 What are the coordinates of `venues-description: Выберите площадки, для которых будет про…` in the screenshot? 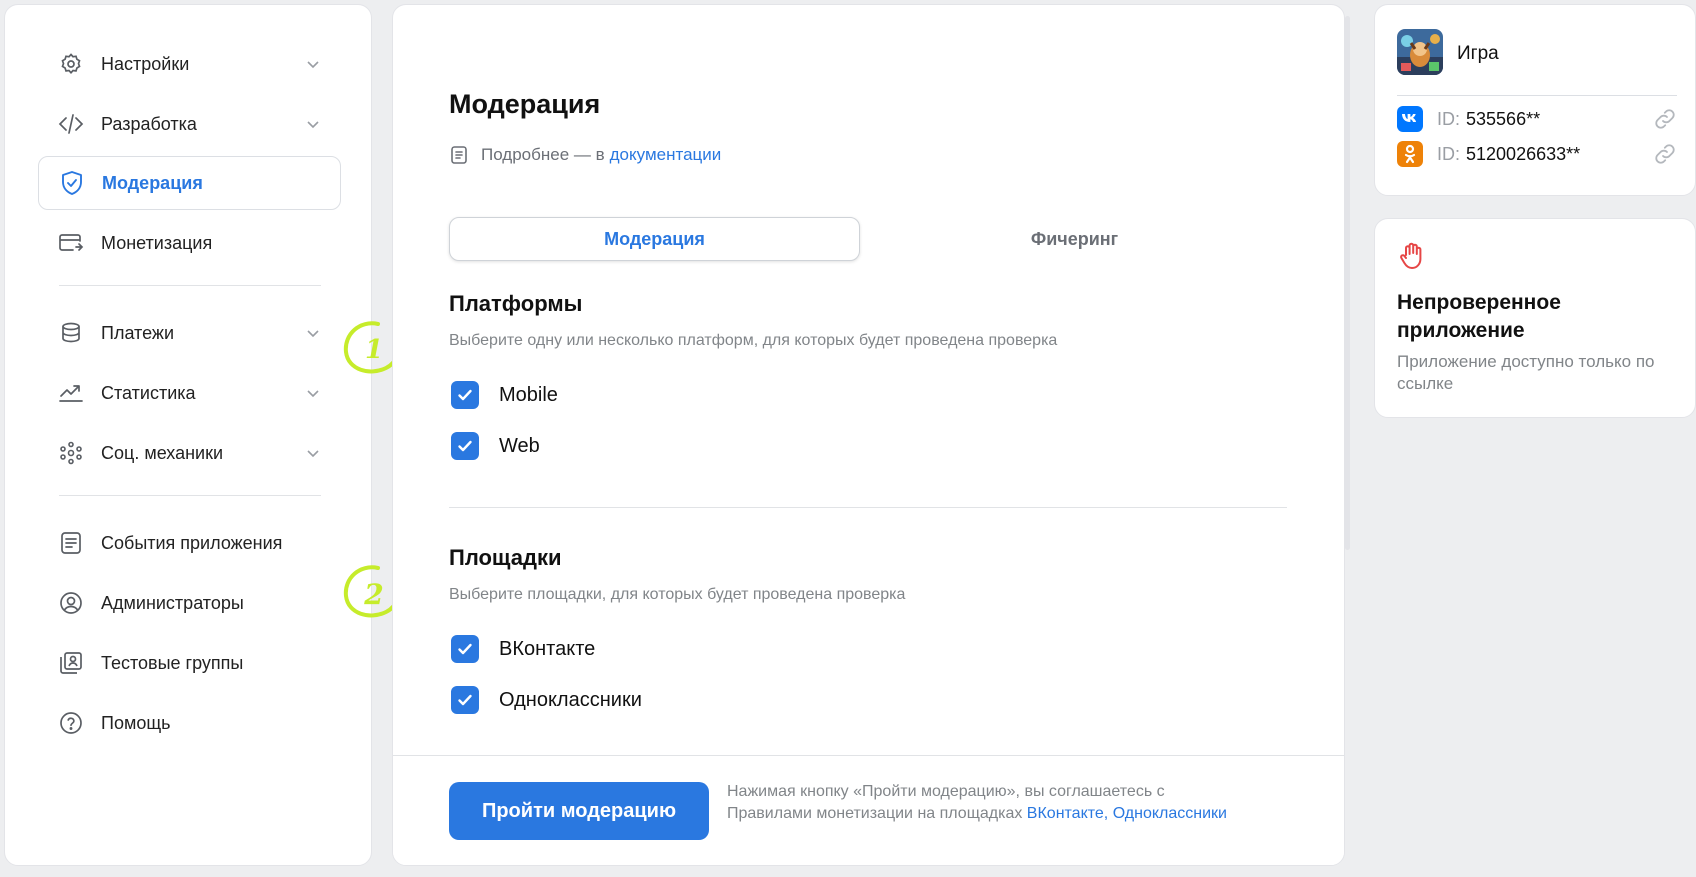 It's located at (677, 594).